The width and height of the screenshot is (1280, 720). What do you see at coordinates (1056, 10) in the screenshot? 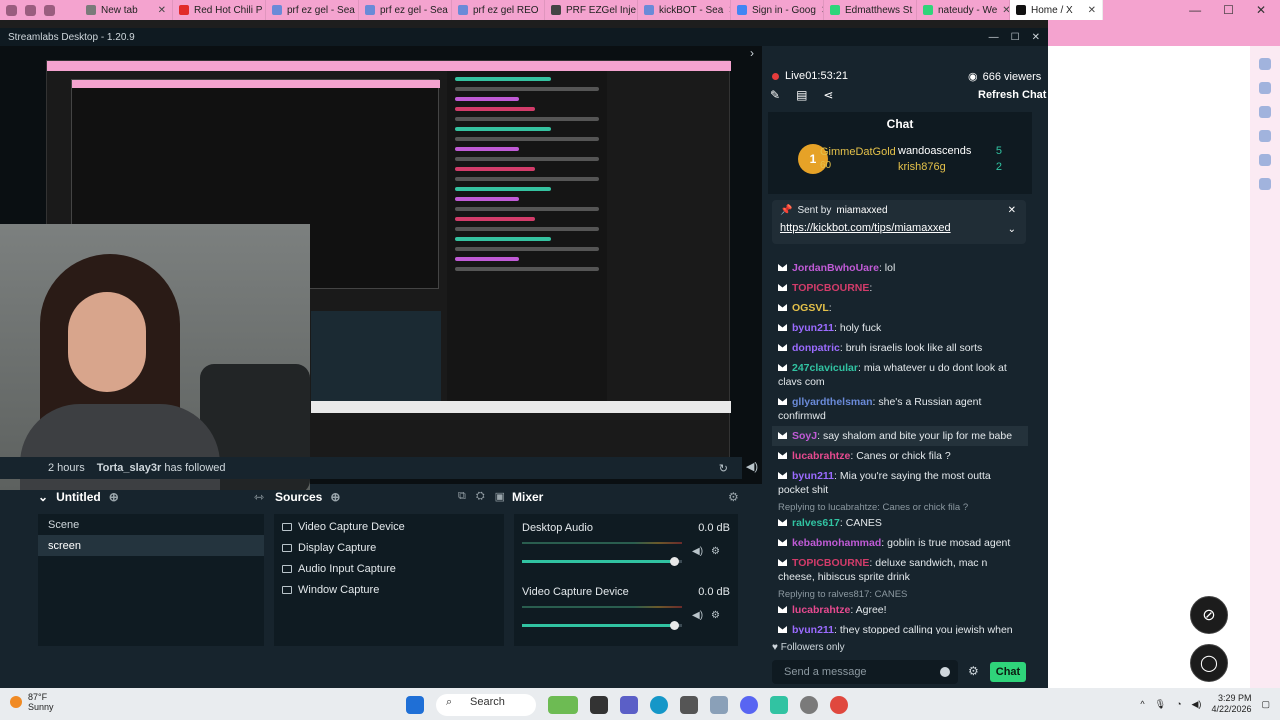
I see `browser-tab: Home / X ✕` at bounding box center [1056, 10].